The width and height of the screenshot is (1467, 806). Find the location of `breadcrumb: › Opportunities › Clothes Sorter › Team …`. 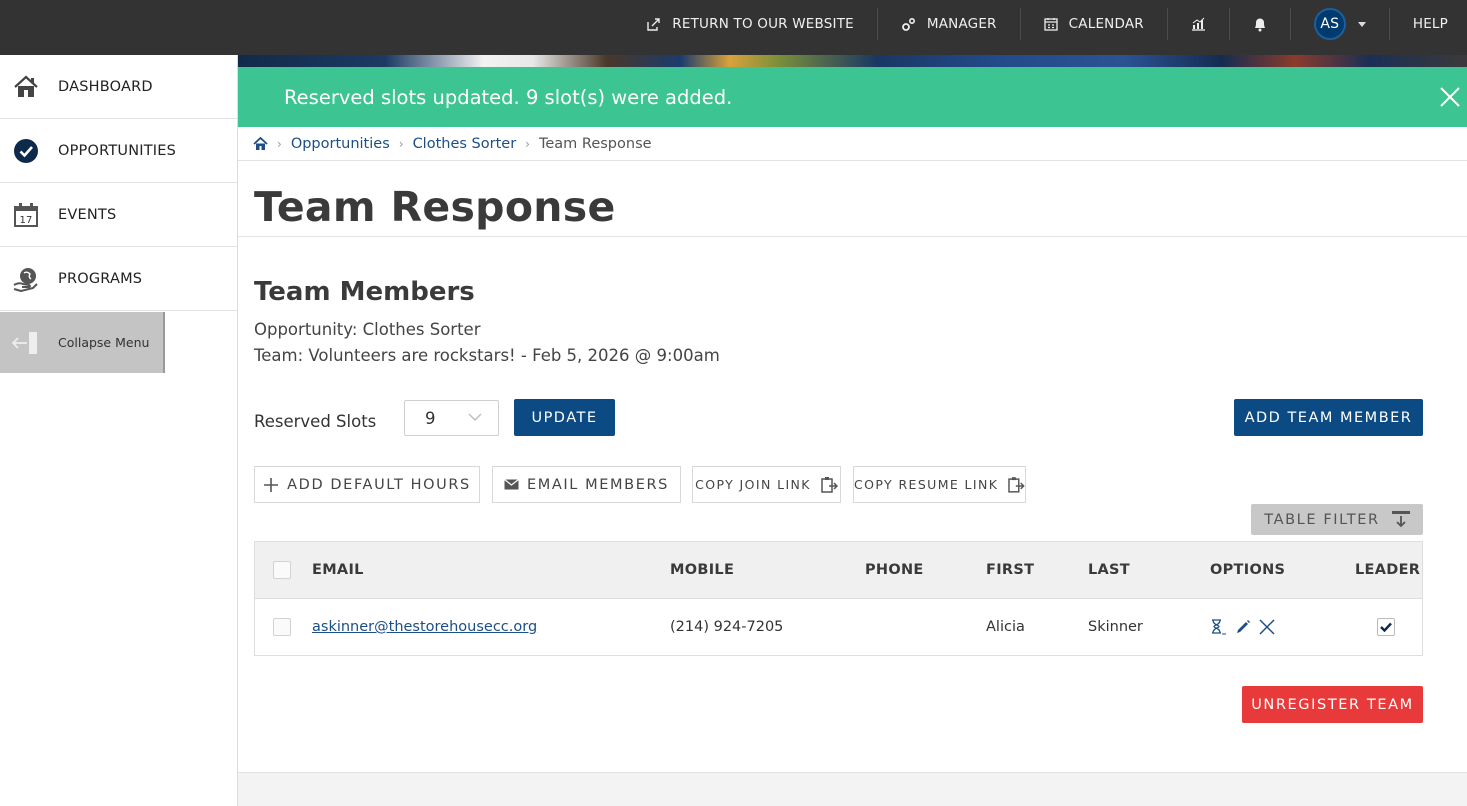

breadcrumb: › Opportunities › Clothes Sorter › Team … is located at coordinates (852, 144).